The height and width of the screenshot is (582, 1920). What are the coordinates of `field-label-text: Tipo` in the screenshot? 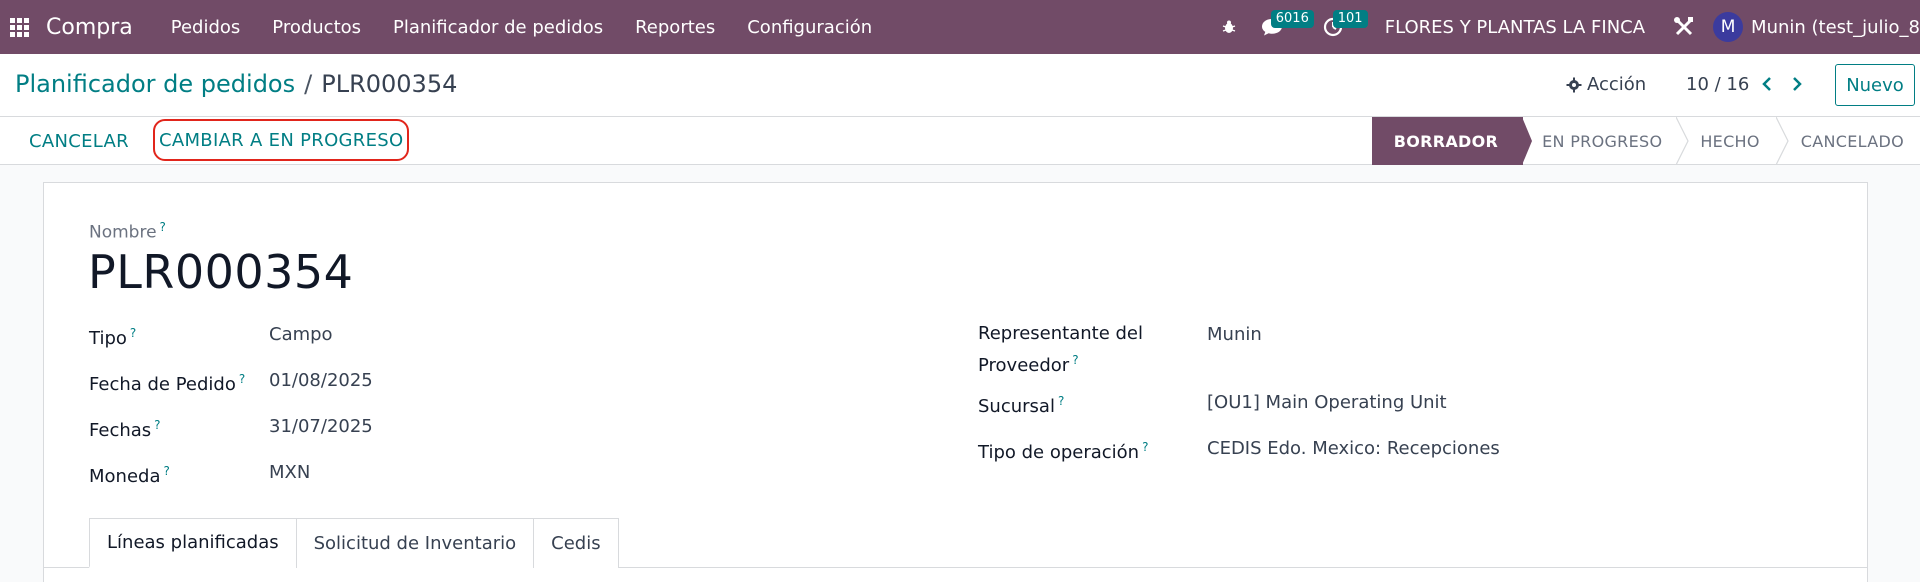 It's located at (108, 338).